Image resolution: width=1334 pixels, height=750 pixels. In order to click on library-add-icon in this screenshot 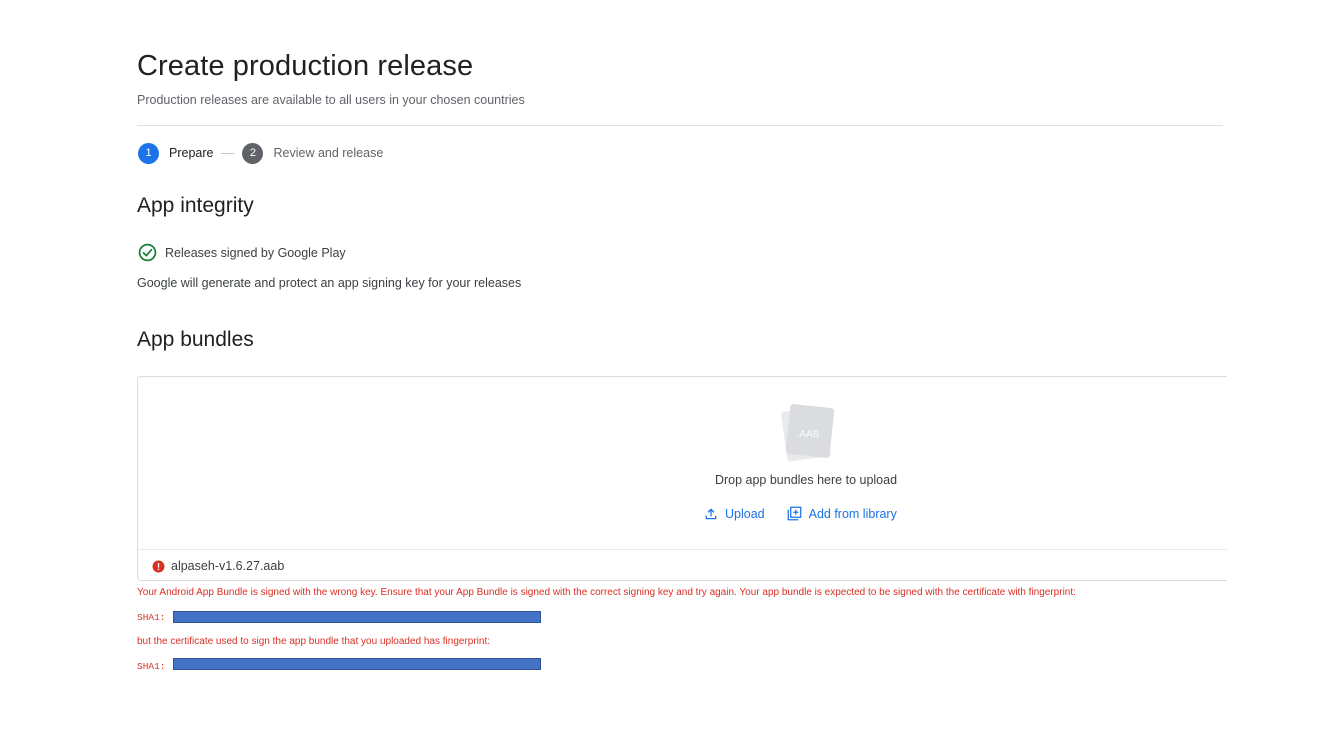, I will do `click(794, 513)`.